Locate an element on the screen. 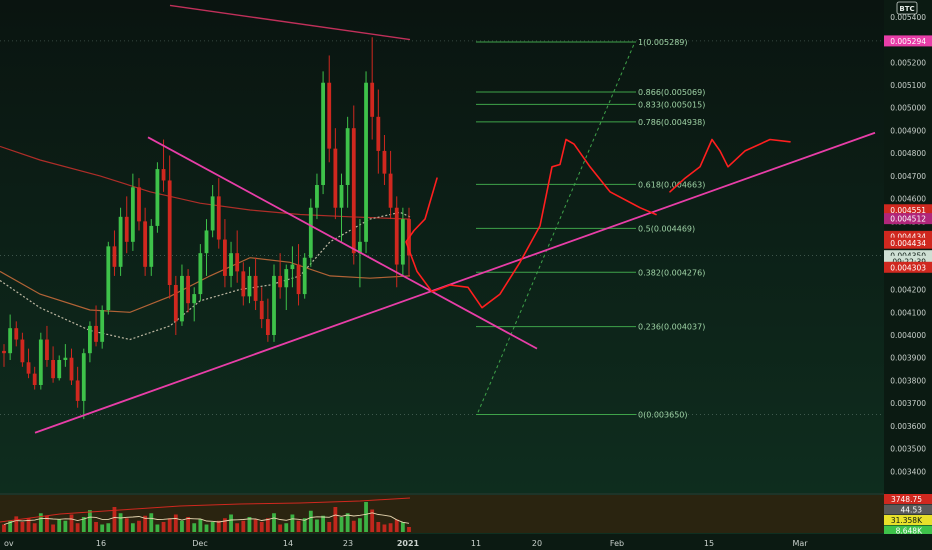 This screenshot has height=550, width=932. time-tick-label: Dec is located at coordinates (199, 543).